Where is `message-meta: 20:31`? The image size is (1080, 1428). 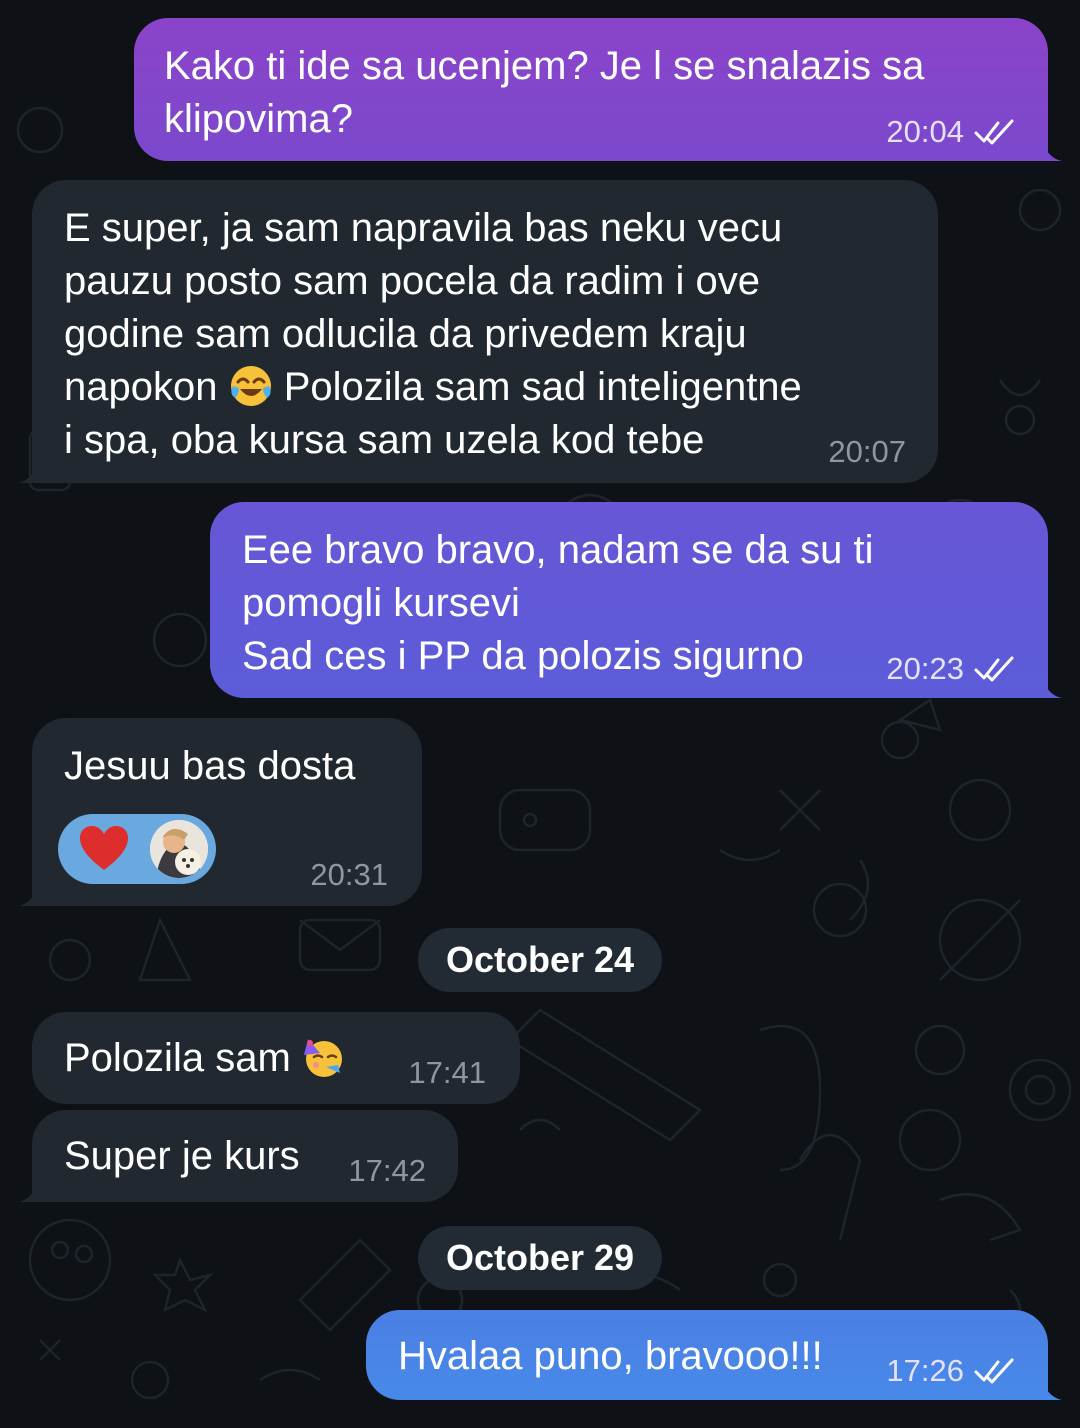 message-meta: 20:31 is located at coordinates (349, 875).